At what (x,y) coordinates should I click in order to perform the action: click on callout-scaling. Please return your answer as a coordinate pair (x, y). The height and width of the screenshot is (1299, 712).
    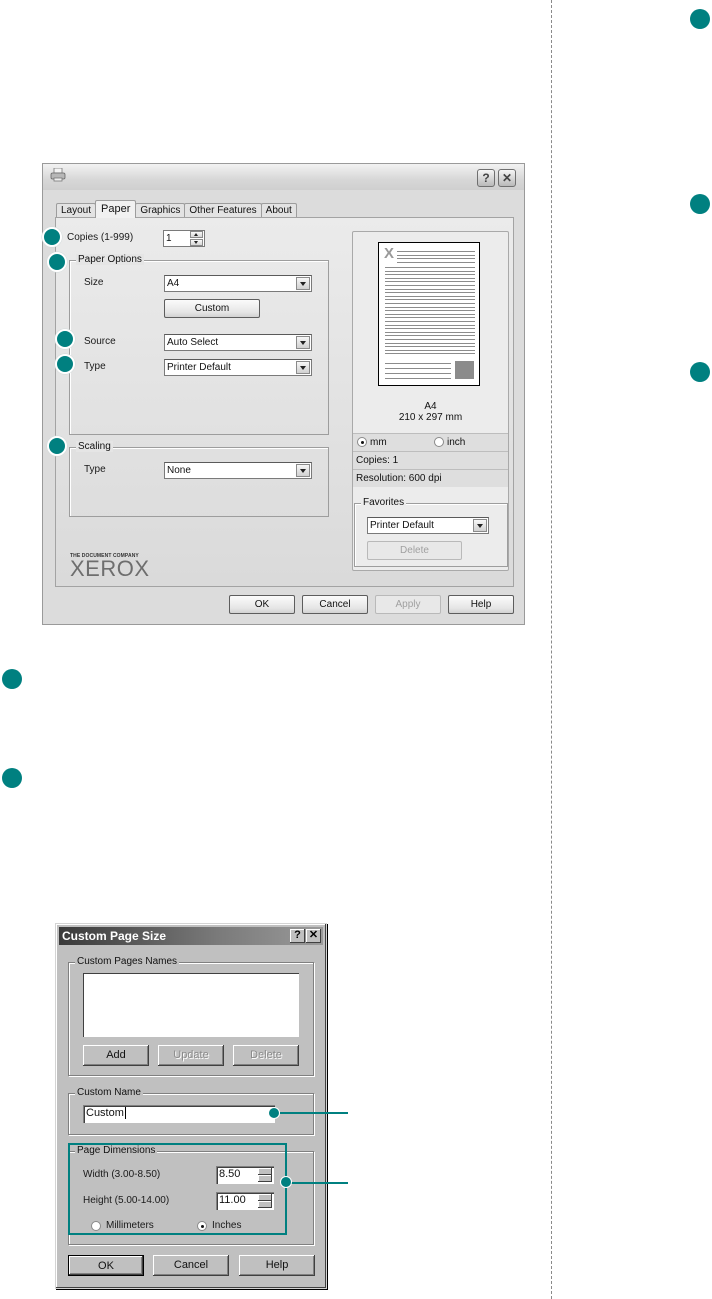
    Looking at the image, I should click on (57, 446).